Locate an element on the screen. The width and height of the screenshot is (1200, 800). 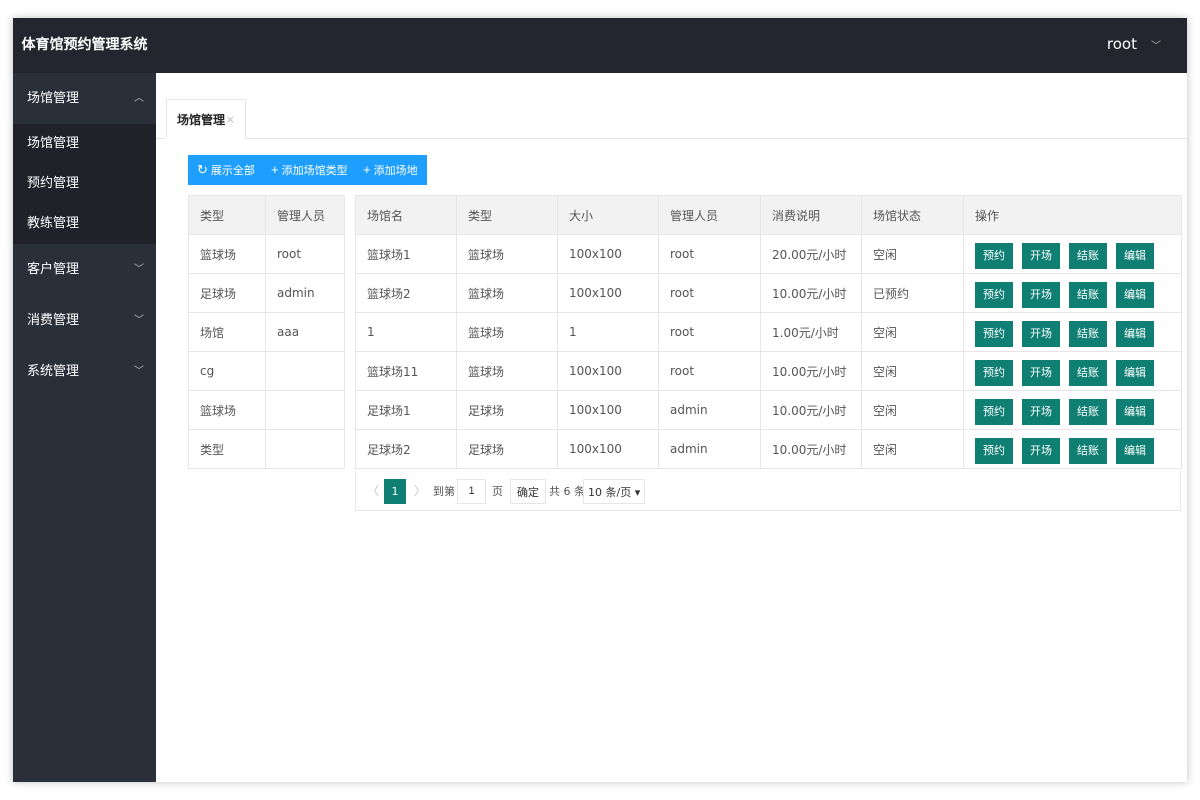
cell-fee: 1.00元/小时 is located at coordinates (811, 332).